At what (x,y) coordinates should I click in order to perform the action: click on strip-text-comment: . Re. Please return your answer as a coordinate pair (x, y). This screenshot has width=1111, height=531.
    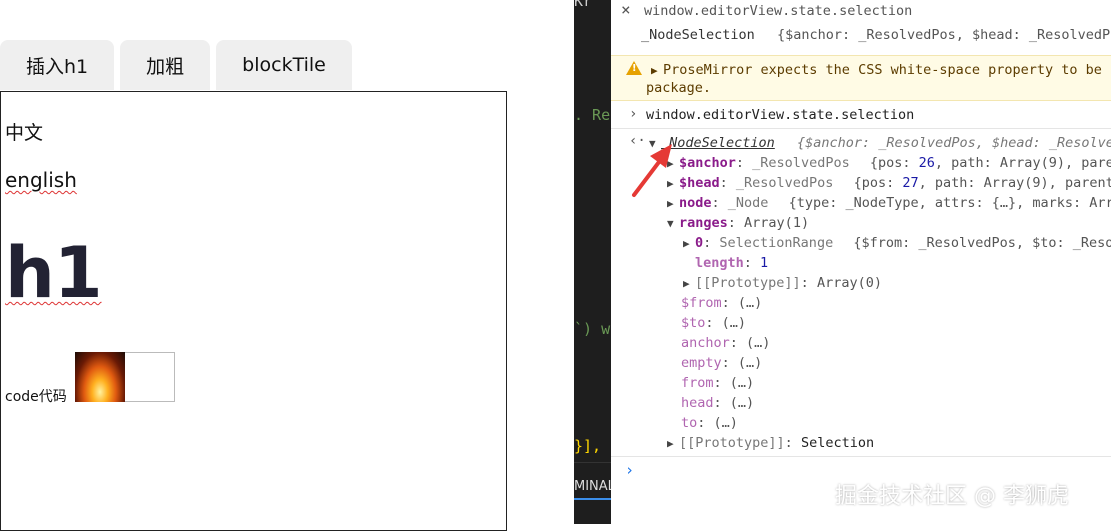
    Looking at the image, I should click on (592, 115).